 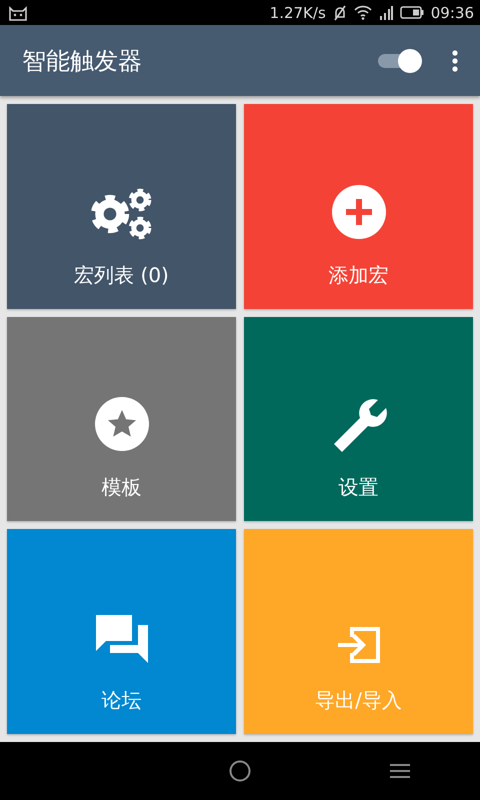 I want to click on star-circle-icon, so click(x=122, y=424).